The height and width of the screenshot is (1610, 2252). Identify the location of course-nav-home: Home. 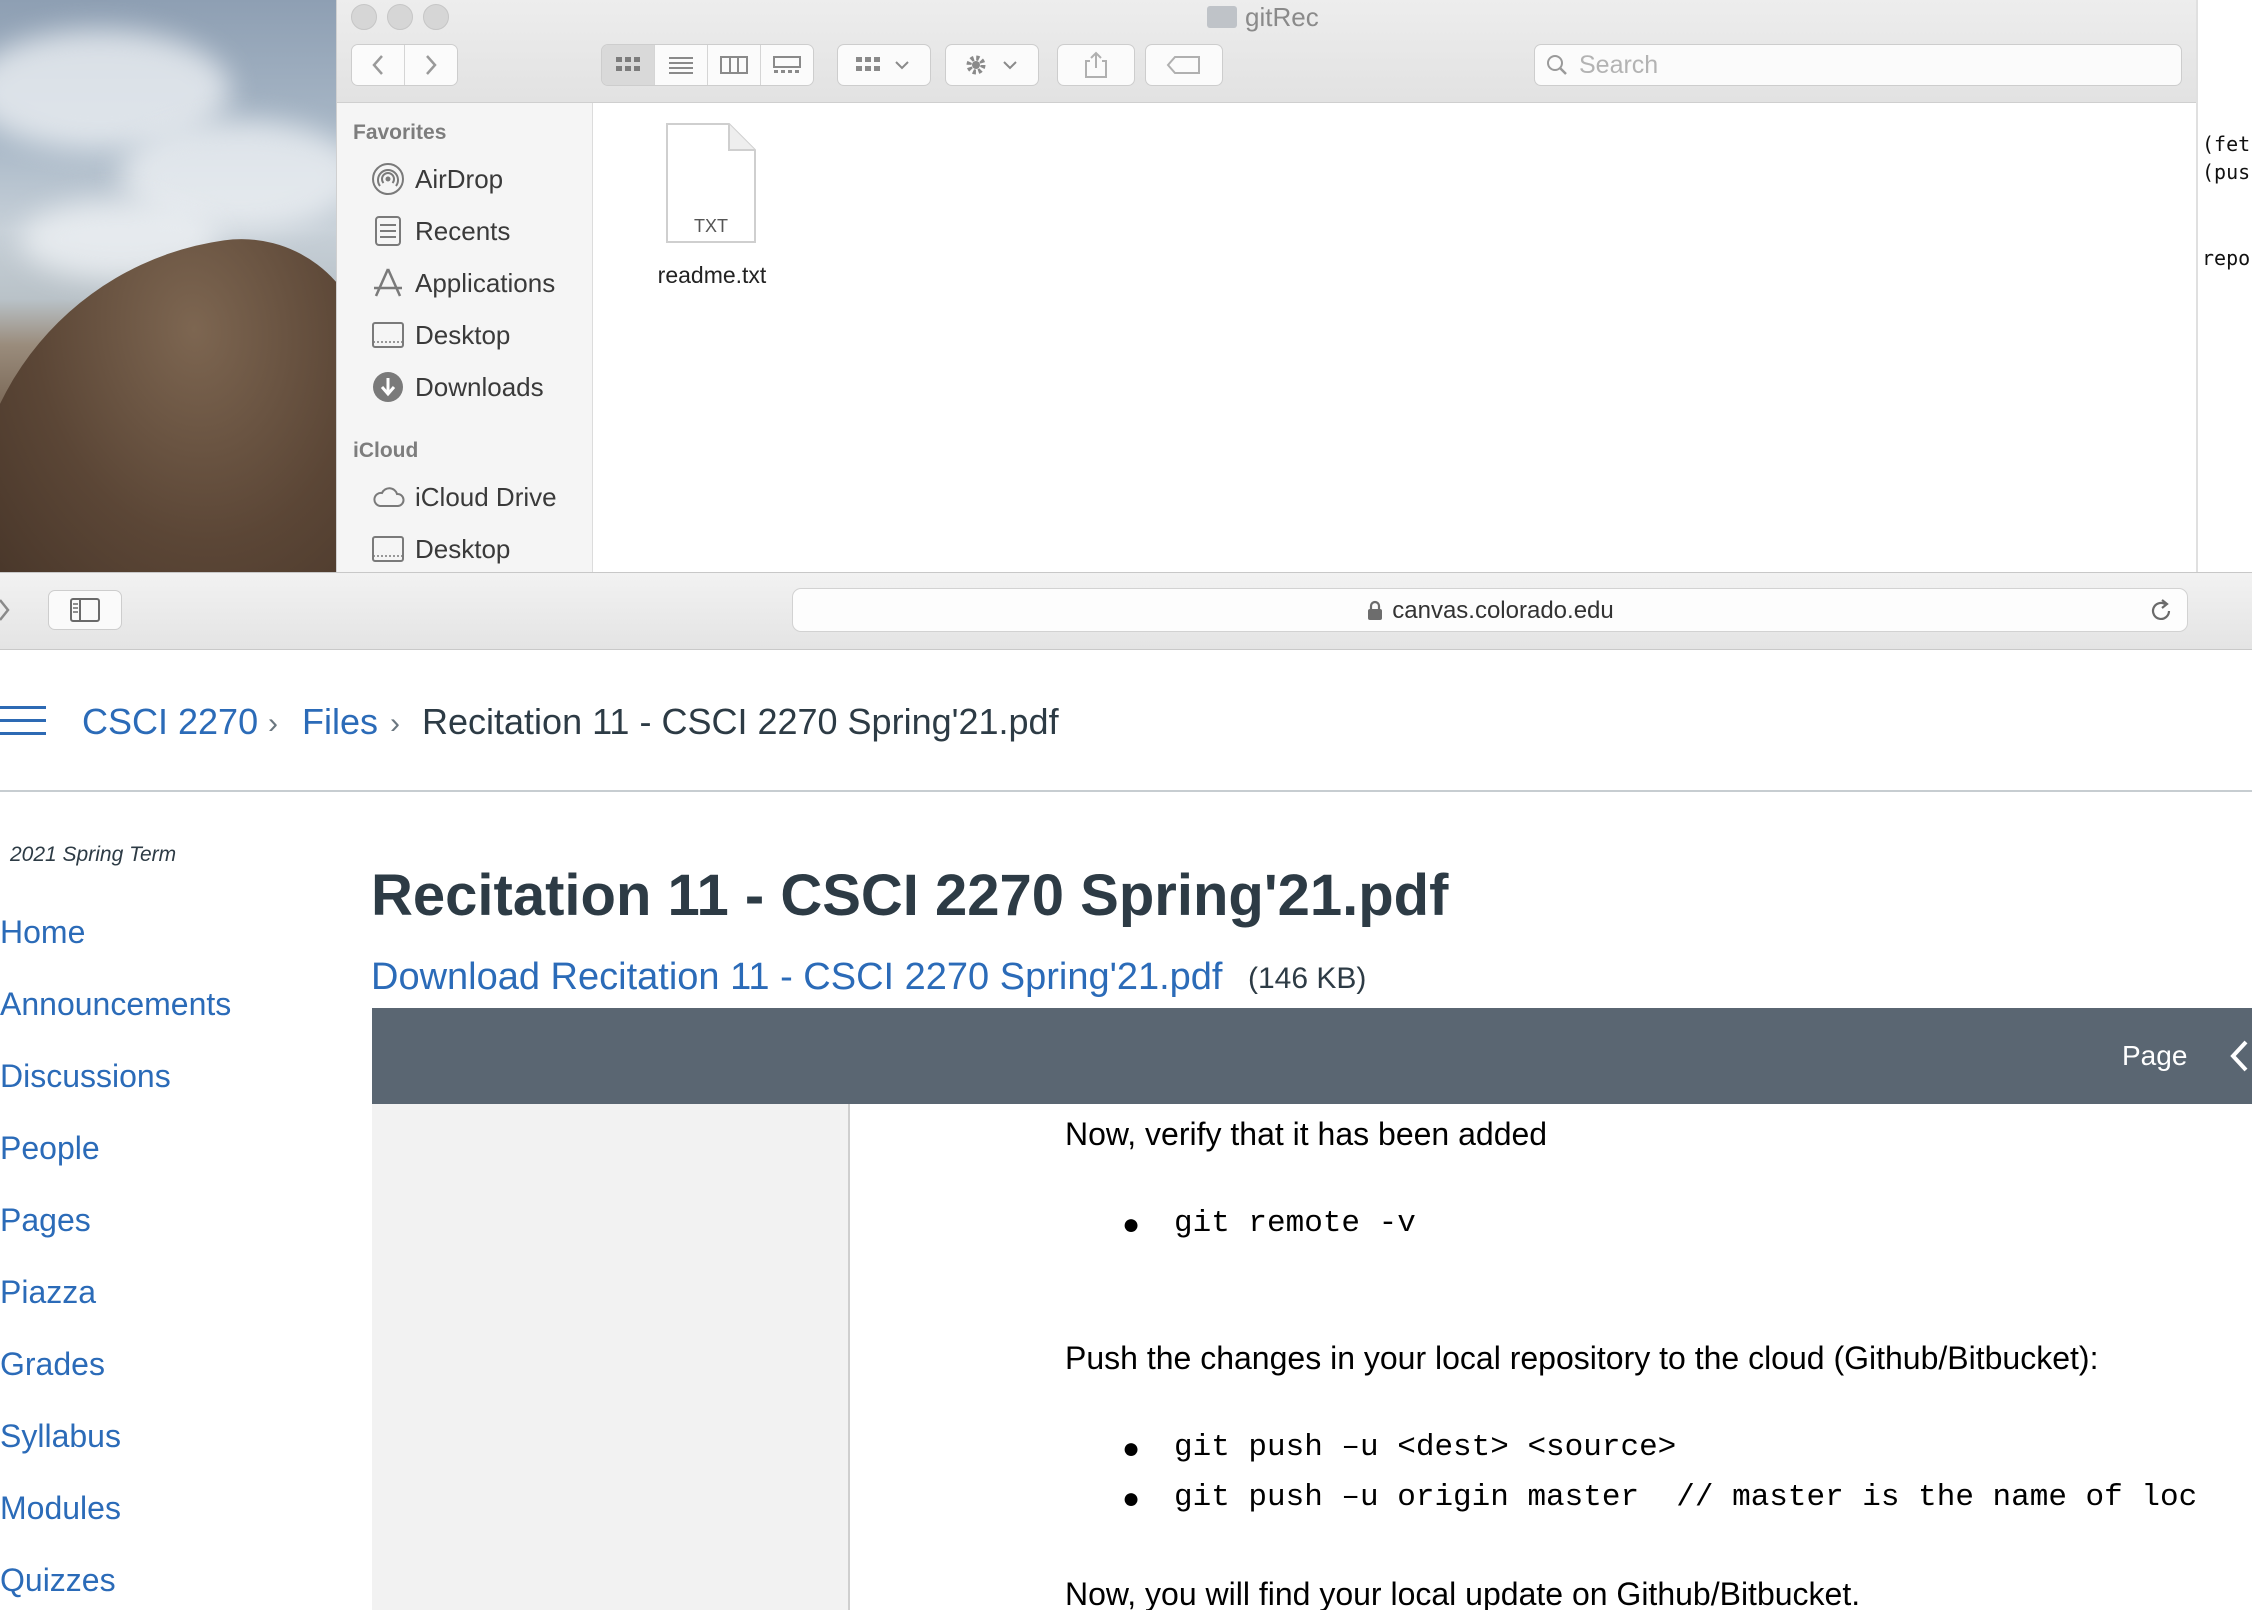
(42, 932).